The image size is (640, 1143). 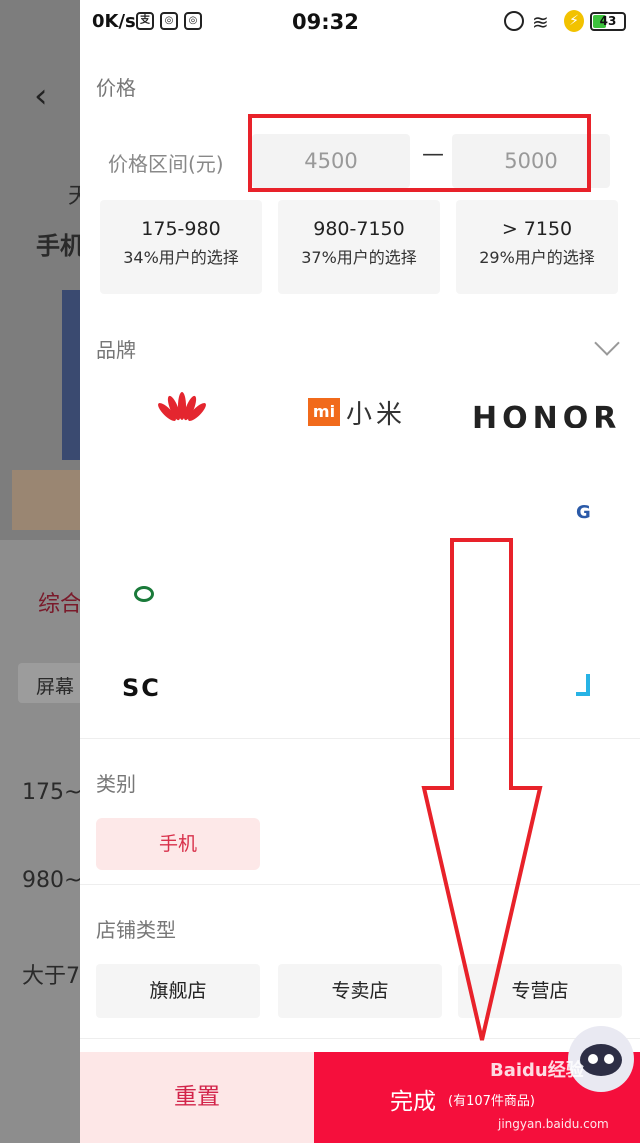 What do you see at coordinates (553, 1124) in the screenshot?
I see `watermark-url: jingyan.baidu.com` at bounding box center [553, 1124].